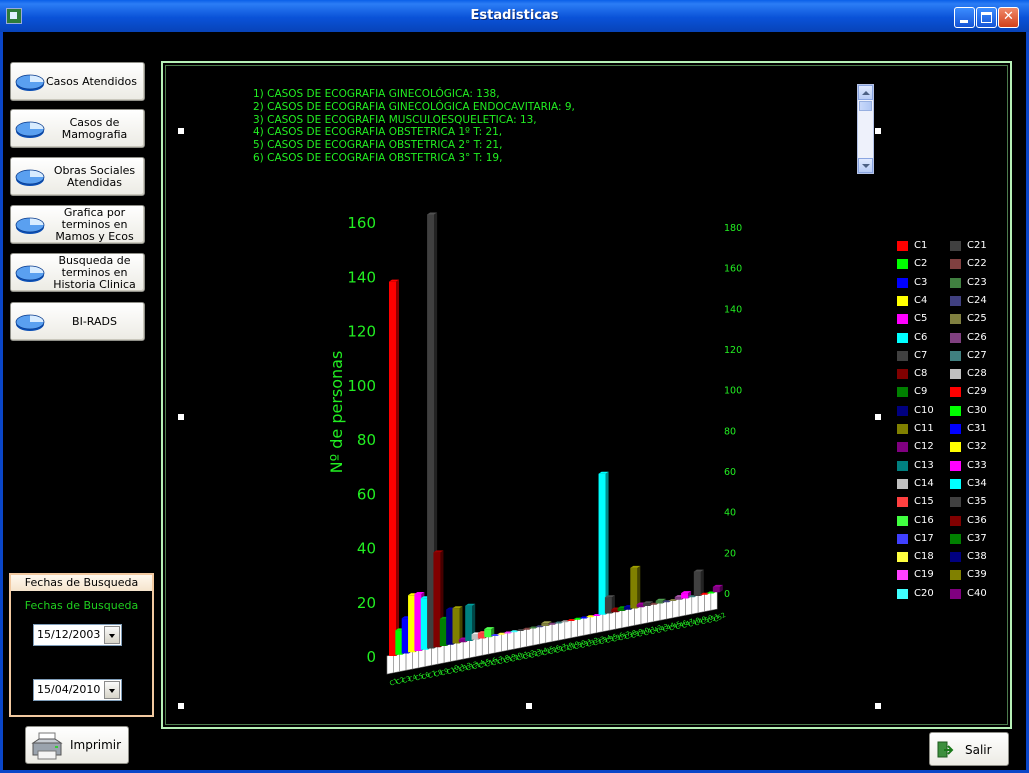 This screenshot has height=773, width=1029. I want to click on legend-item: C7, so click(922, 357).